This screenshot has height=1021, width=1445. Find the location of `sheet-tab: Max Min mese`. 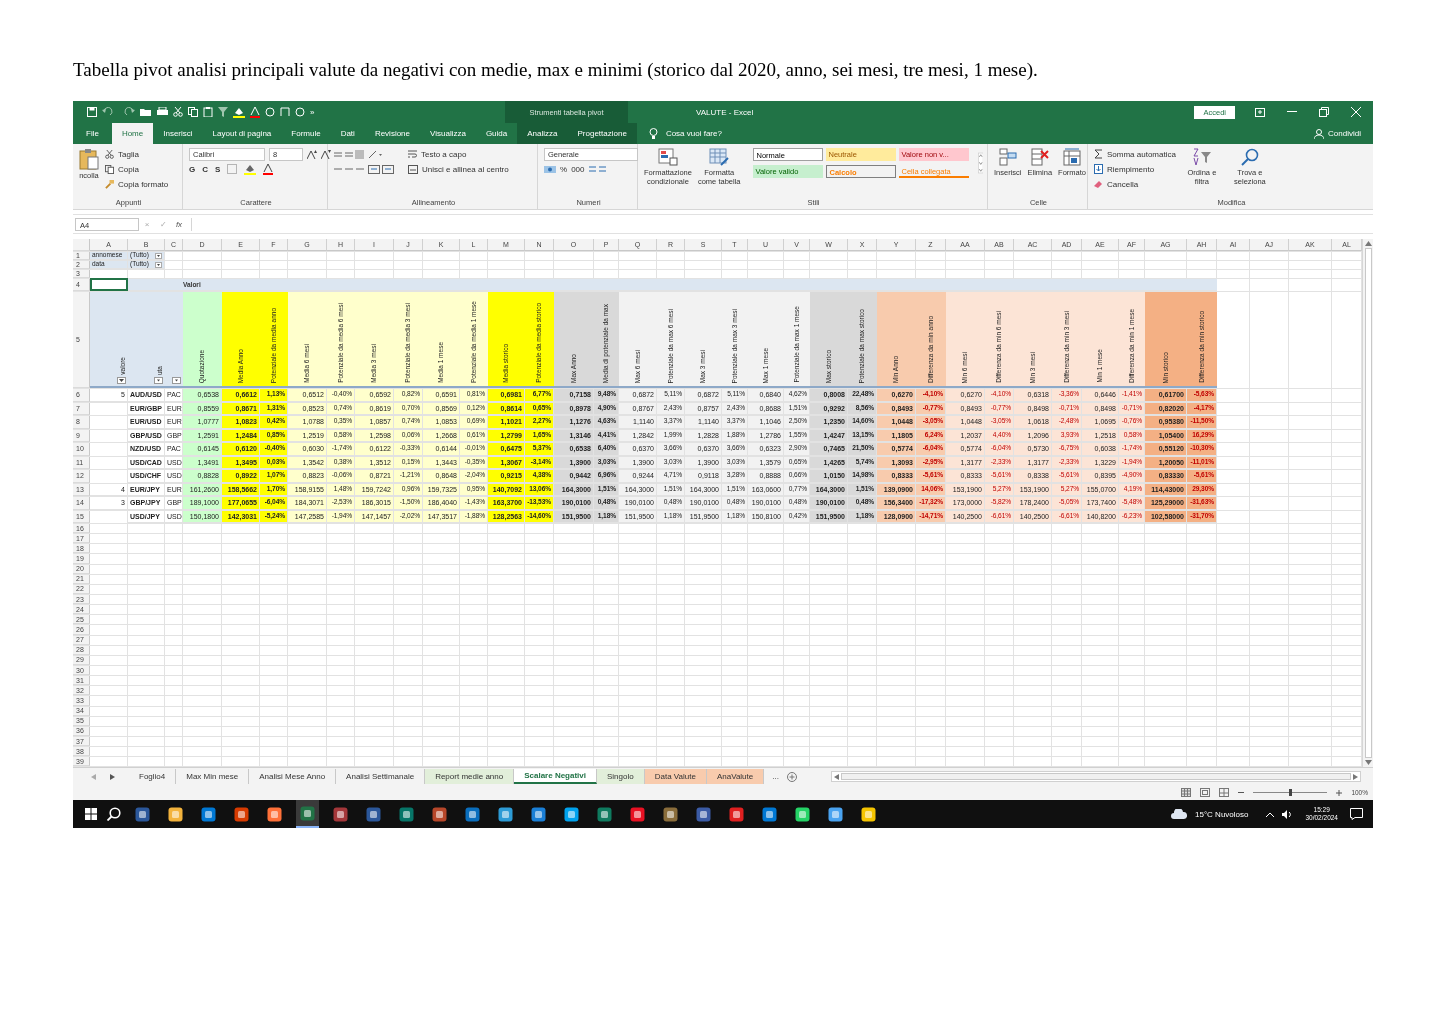

sheet-tab: Max Min mese is located at coordinates (213, 777).